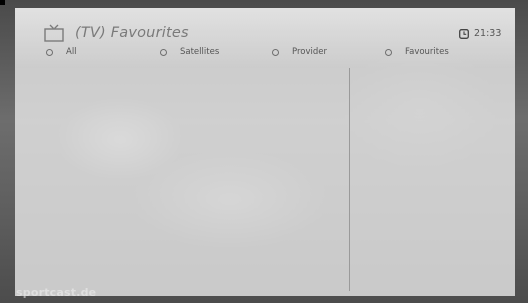 The width and height of the screenshot is (528, 303). What do you see at coordinates (2, 2) in the screenshot?
I see `corner-marker` at bounding box center [2, 2].